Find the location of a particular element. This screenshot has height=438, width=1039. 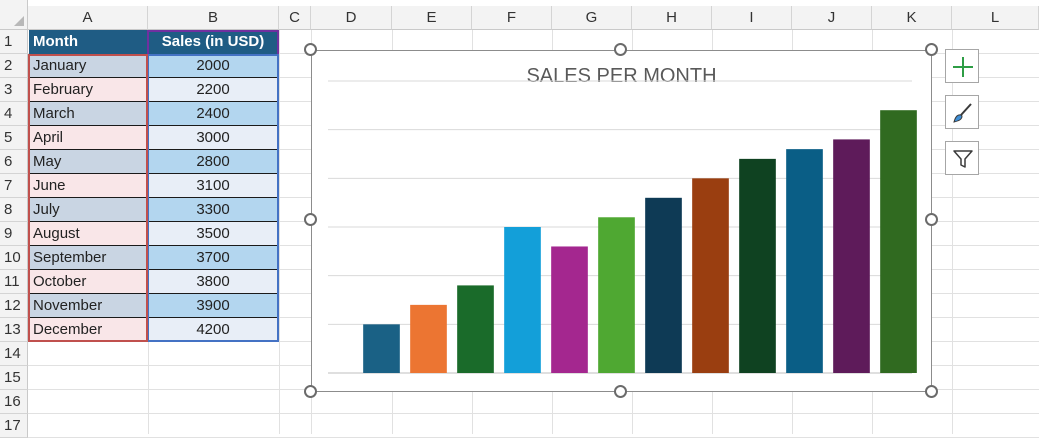

cell-month: February is located at coordinates (88, 90).